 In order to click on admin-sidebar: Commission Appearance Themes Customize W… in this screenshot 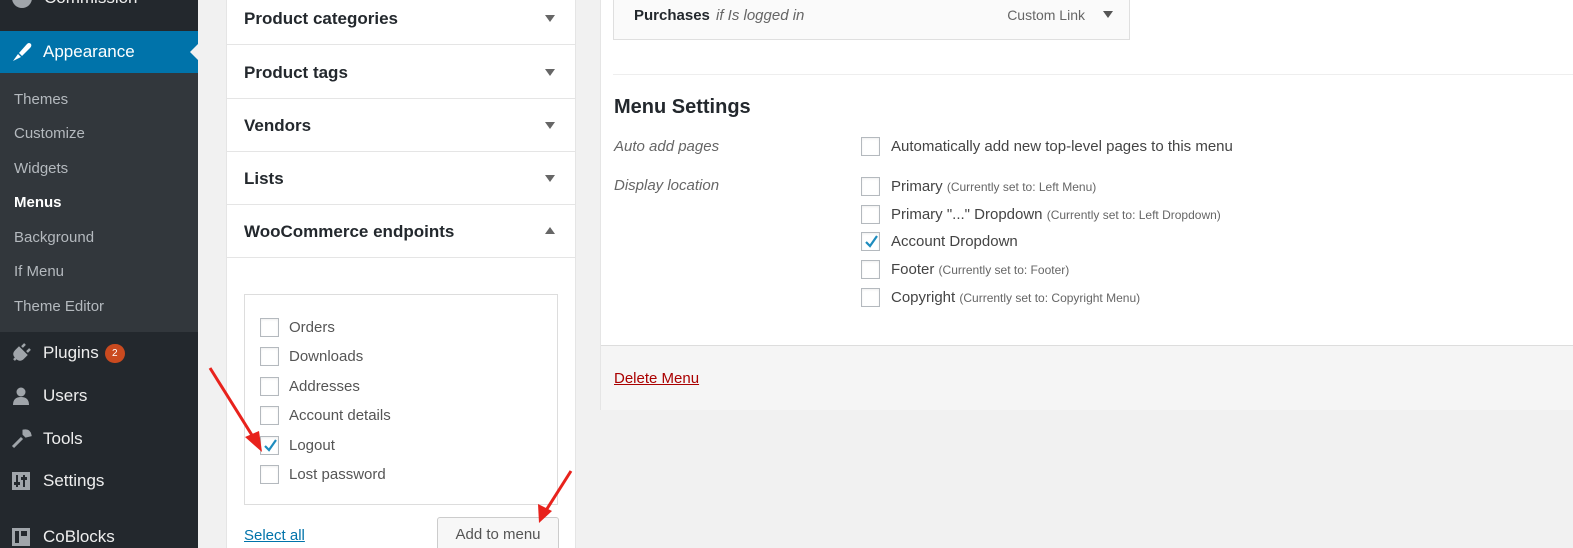, I will do `click(99, 274)`.